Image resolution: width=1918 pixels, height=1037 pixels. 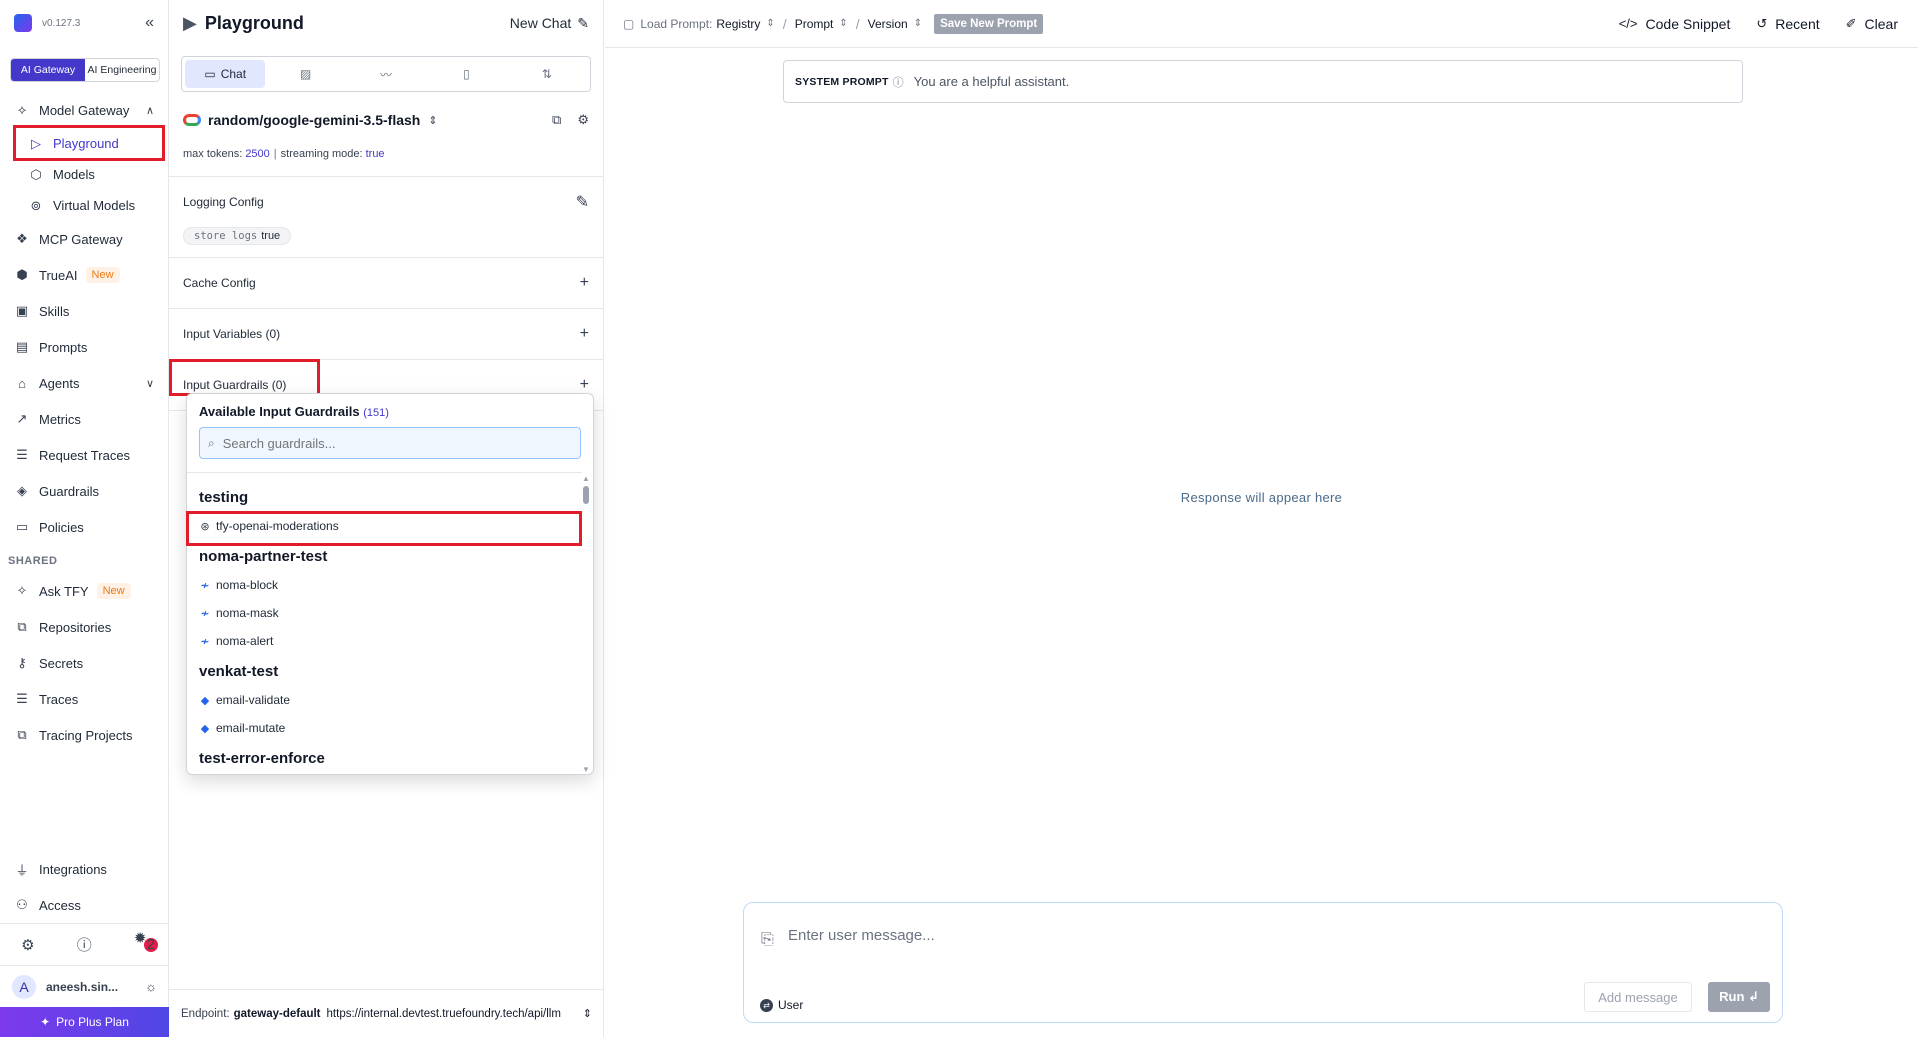 What do you see at coordinates (225, 74) in the screenshot?
I see `tab-chat: ▭ Chat` at bounding box center [225, 74].